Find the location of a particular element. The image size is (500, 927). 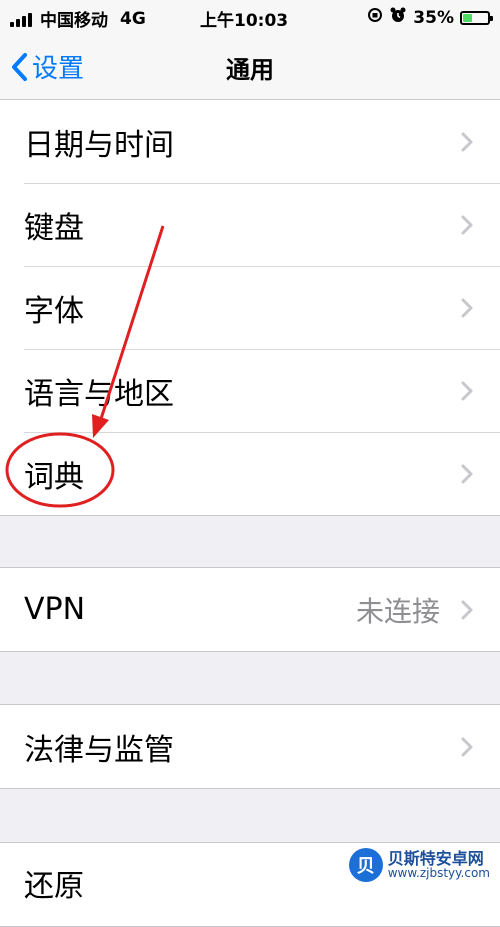

list-item-language-region: 语言与地区 is located at coordinates (250, 390).